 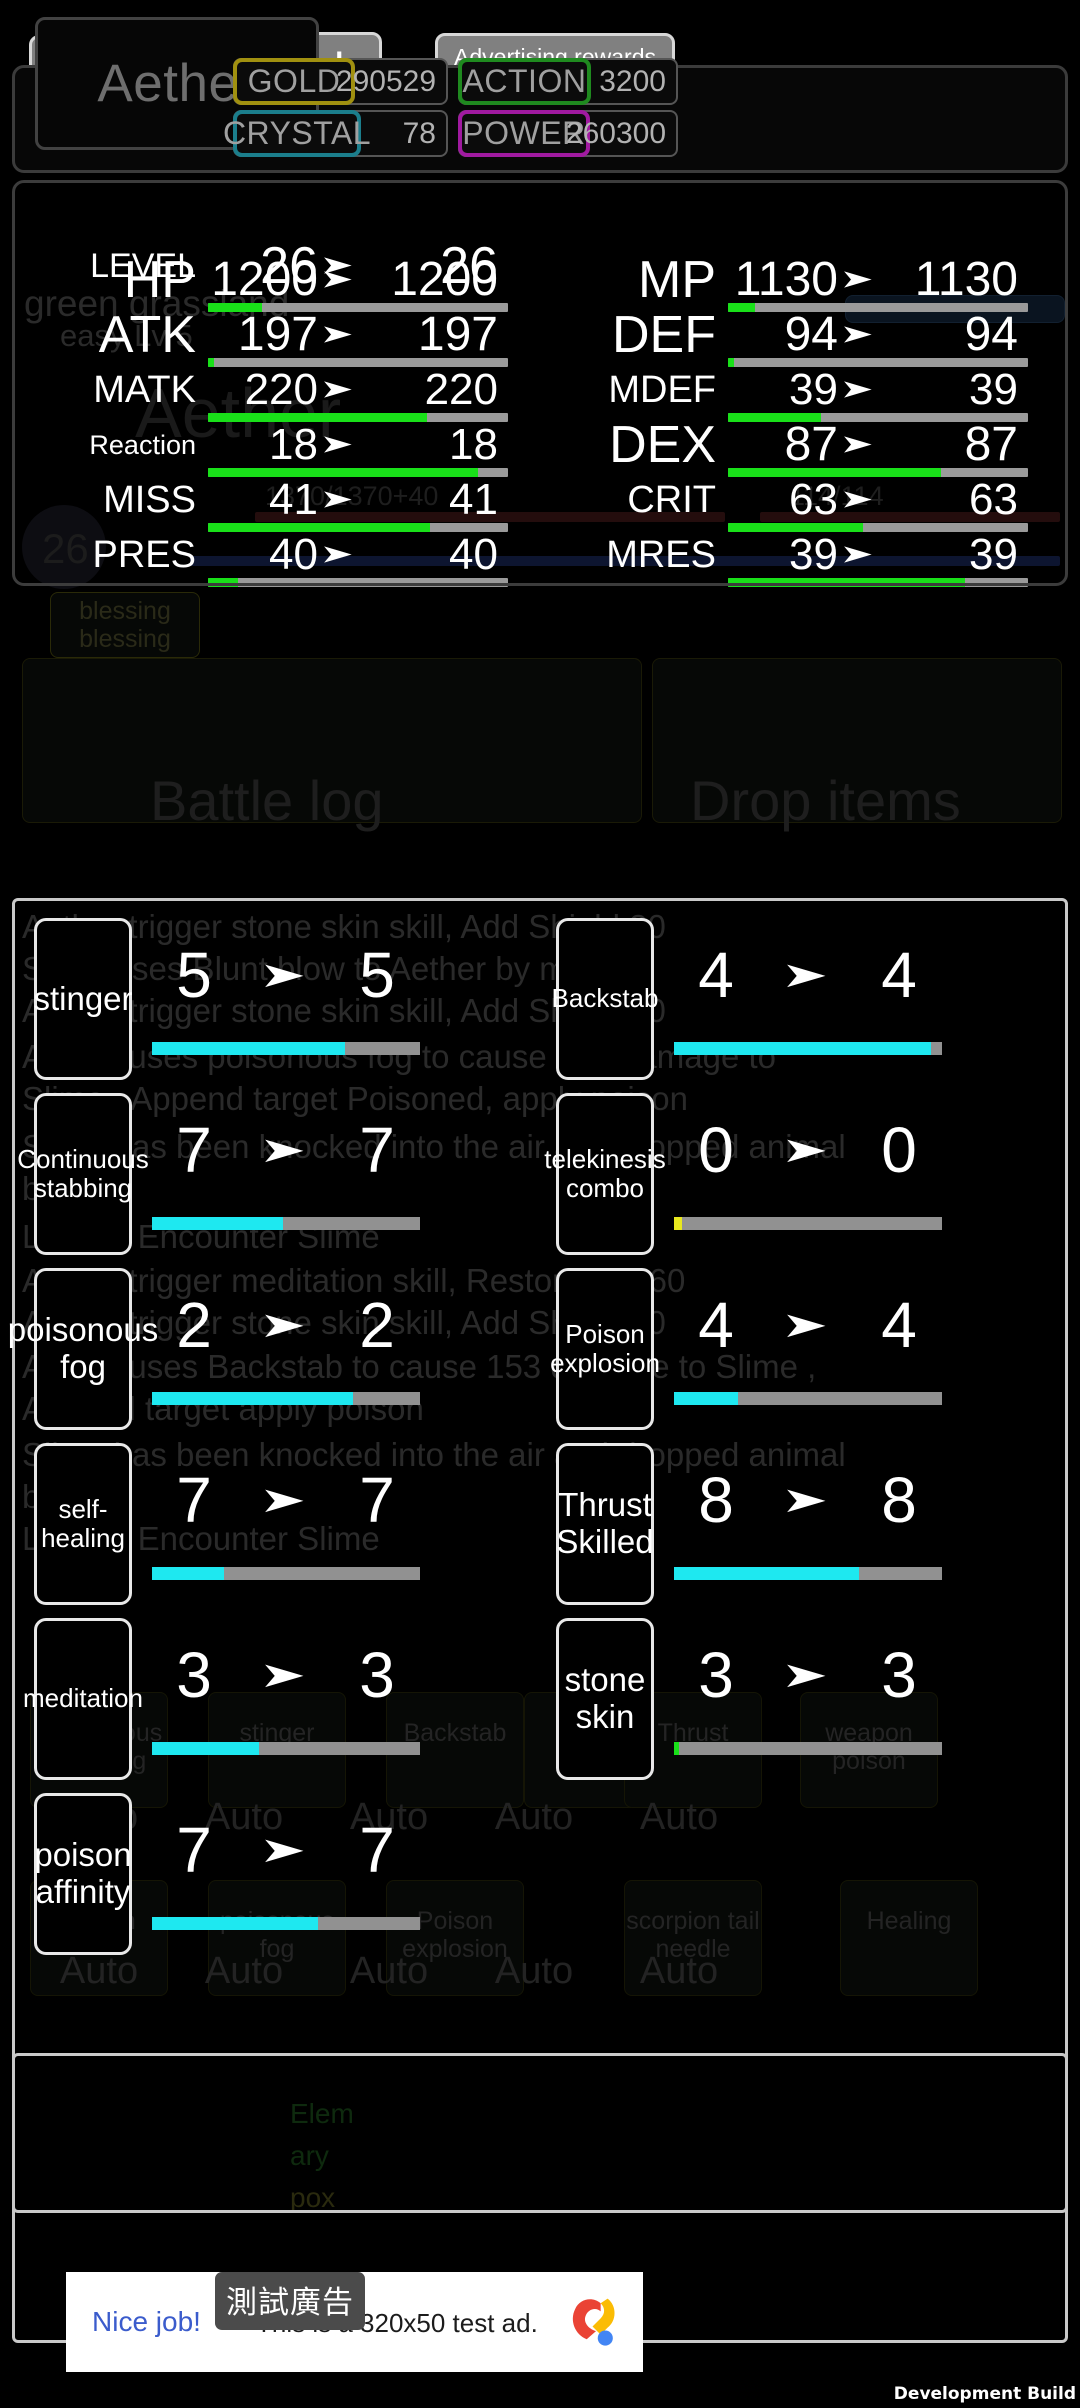 I want to click on resource-value-crystal: 78, so click(x=419, y=133).